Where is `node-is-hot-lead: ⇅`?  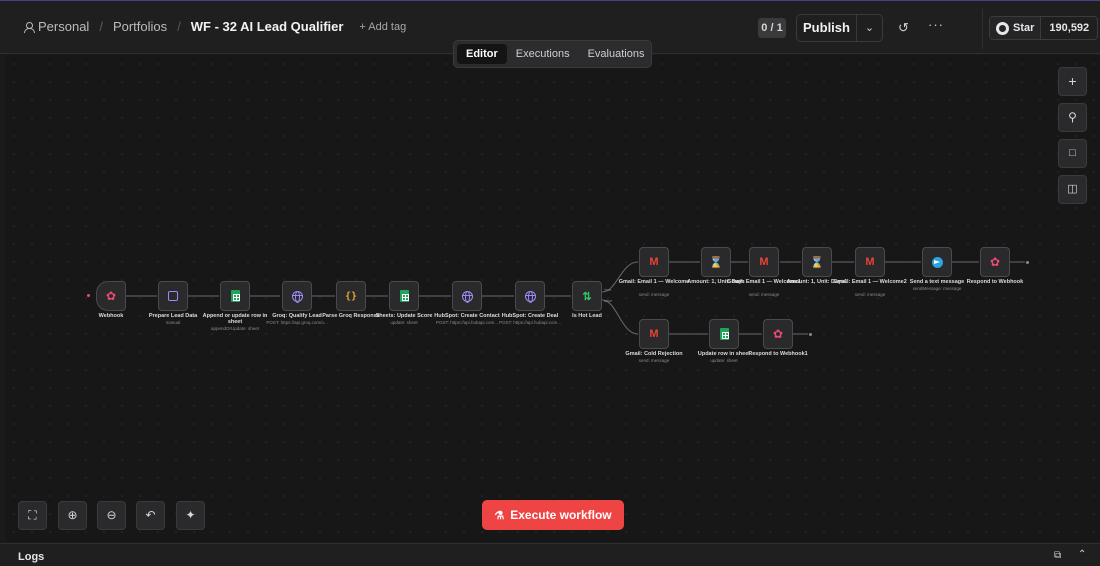
node-is-hot-lead: ⇅ is located at coordinates (587, 296).